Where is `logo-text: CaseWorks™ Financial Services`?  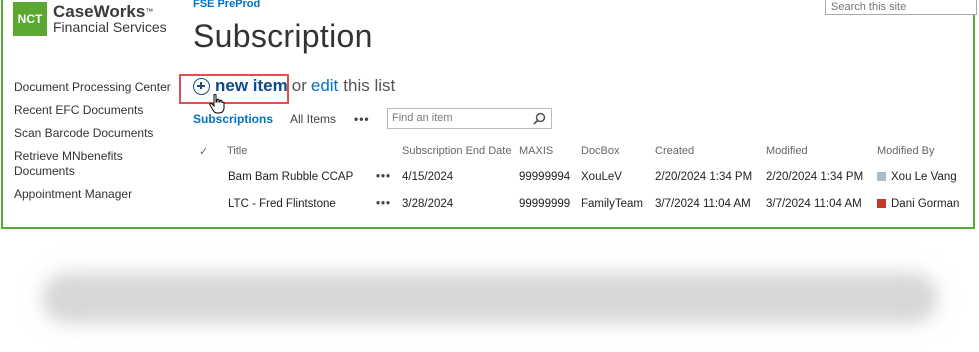
logo-text: CaseWorks™ Financial Services is located at coordinates (110, 18).